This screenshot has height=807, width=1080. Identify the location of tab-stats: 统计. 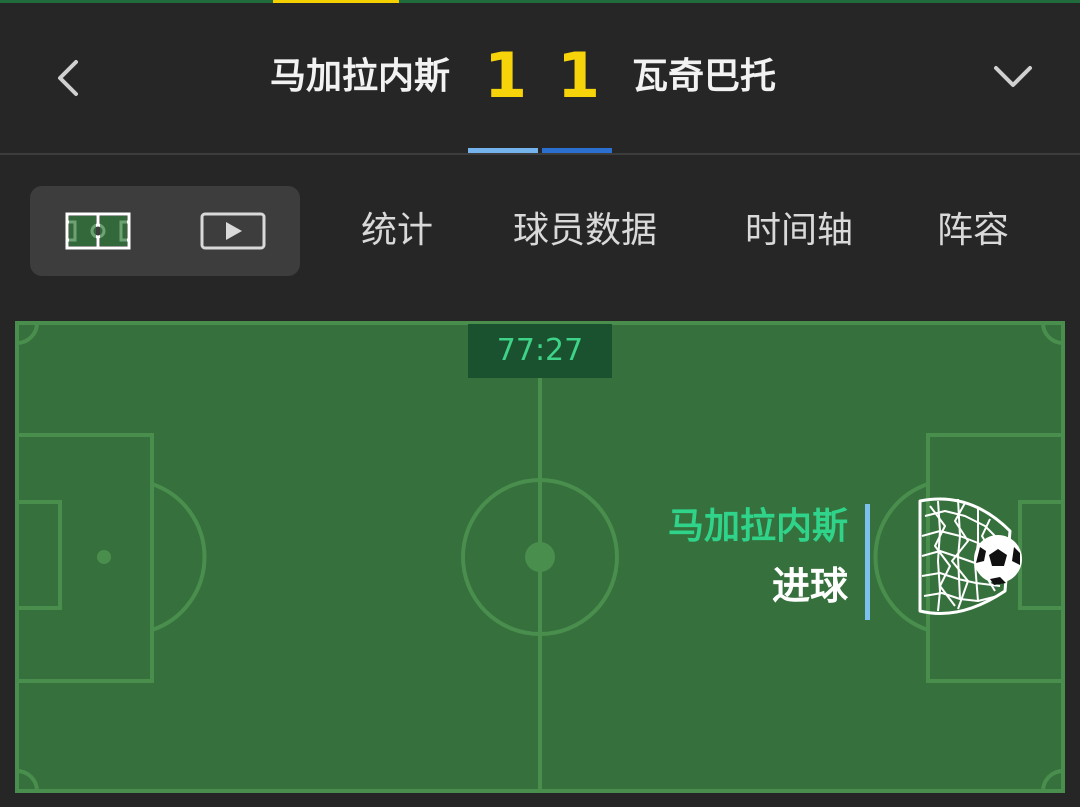
(397, 231).